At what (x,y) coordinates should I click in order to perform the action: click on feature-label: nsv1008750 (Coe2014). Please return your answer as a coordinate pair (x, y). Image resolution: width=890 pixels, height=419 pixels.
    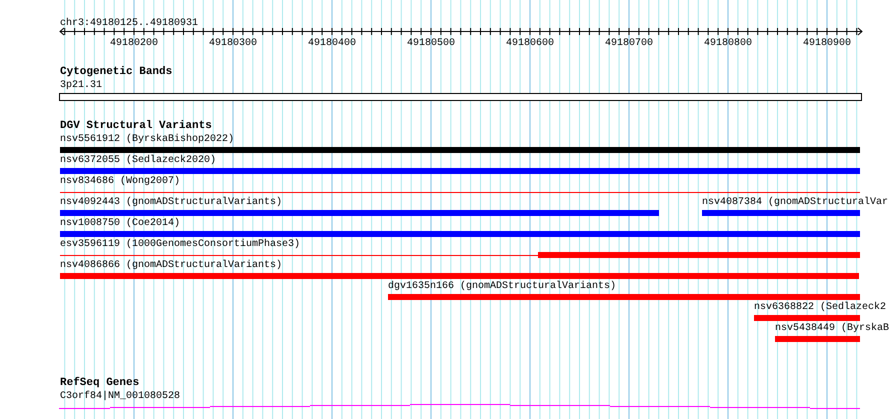
    Looking at the image, I should click on (120, 223).